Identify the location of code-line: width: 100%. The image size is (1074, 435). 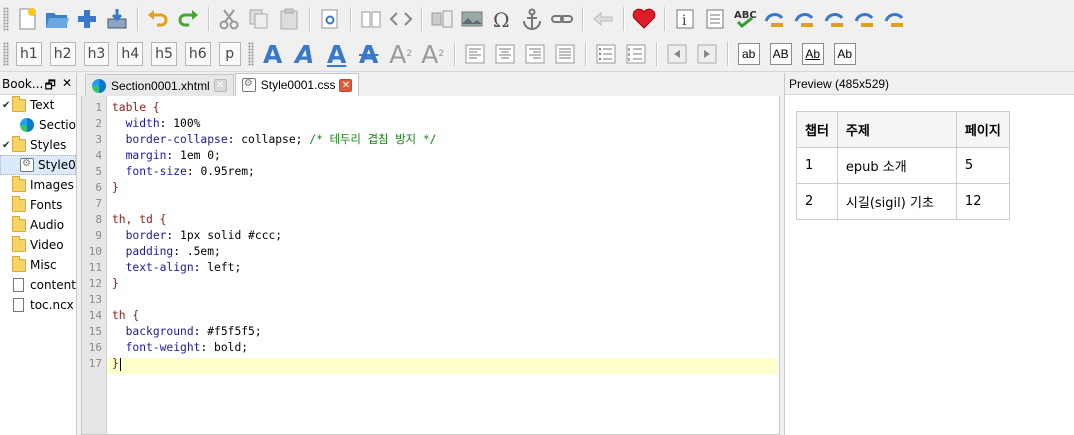
(156, 124).